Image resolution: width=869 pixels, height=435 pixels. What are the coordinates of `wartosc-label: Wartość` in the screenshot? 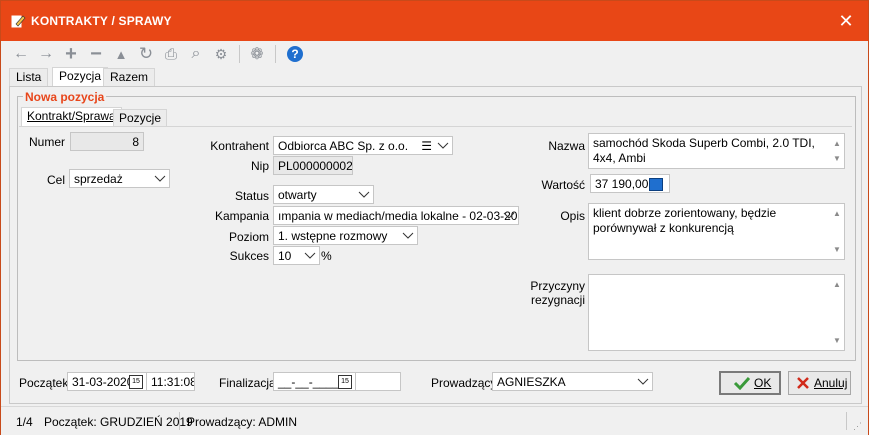 It's located at (563, 185).